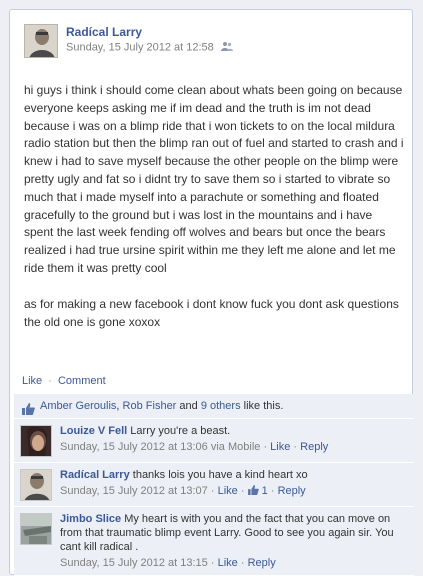  Describe the element at coordinates (211, 381) in the screenshot. I see `post-actions: Like · Comment` at that location.